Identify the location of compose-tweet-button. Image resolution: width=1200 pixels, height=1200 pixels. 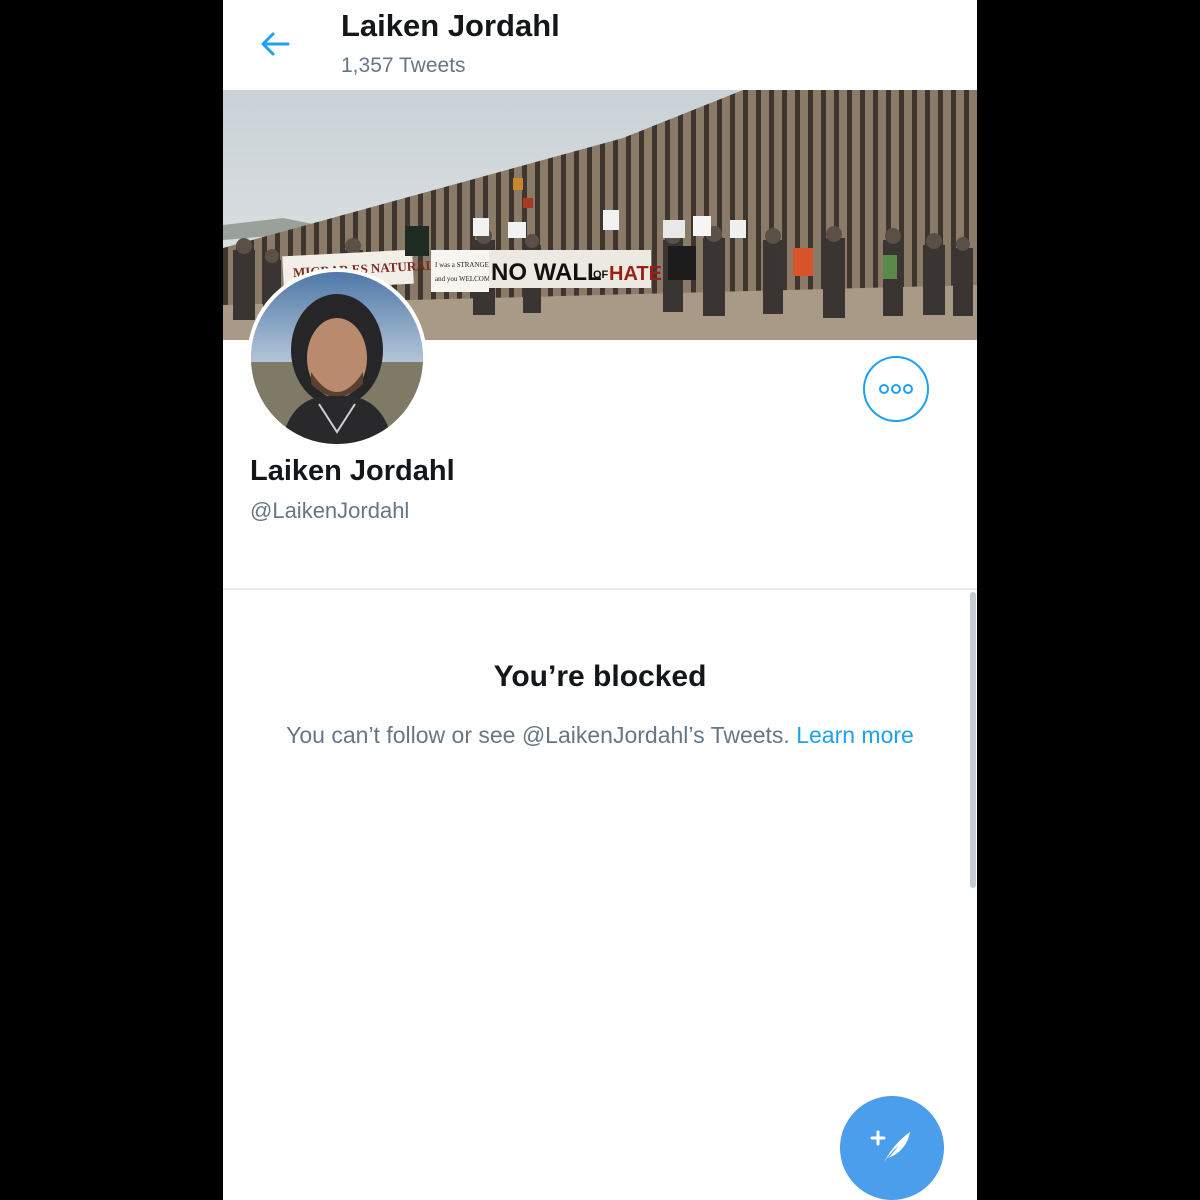
(892, 1148).